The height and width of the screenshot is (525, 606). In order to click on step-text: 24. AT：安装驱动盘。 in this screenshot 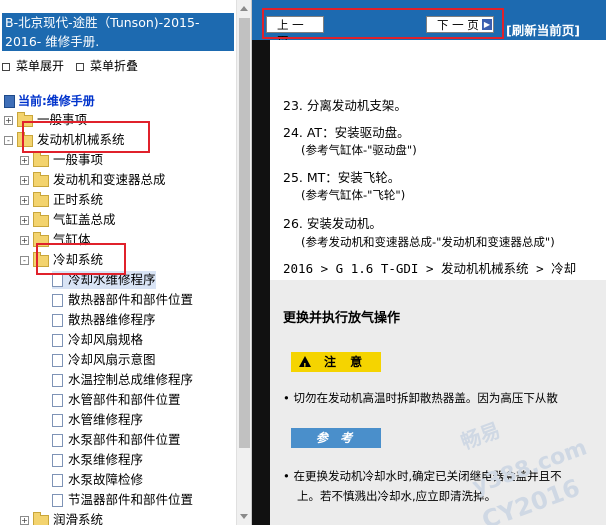, I will do `click(346, 132)`.